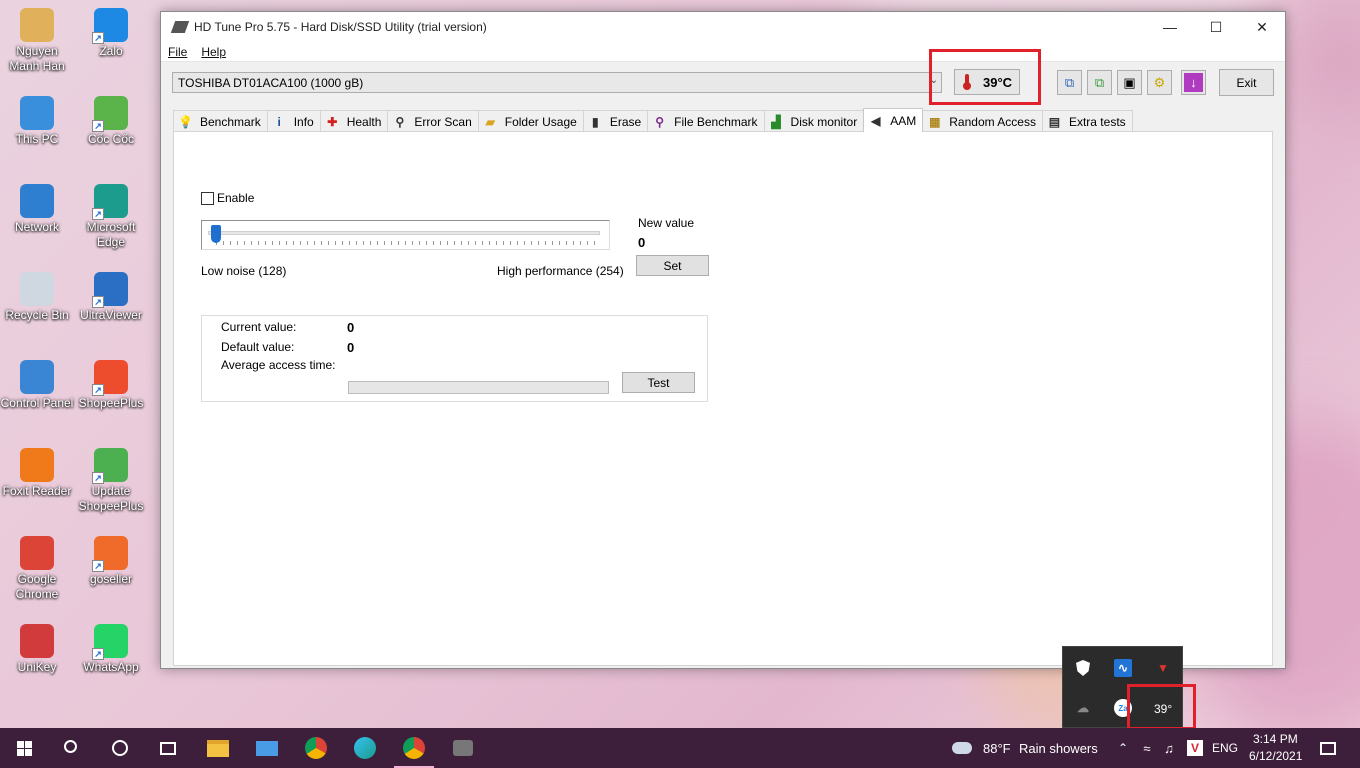  What do you see at coordinates (37, 121) in the screenshot?
I see `desktop-icon-computer: This PC` at bounding box center [37, 121].